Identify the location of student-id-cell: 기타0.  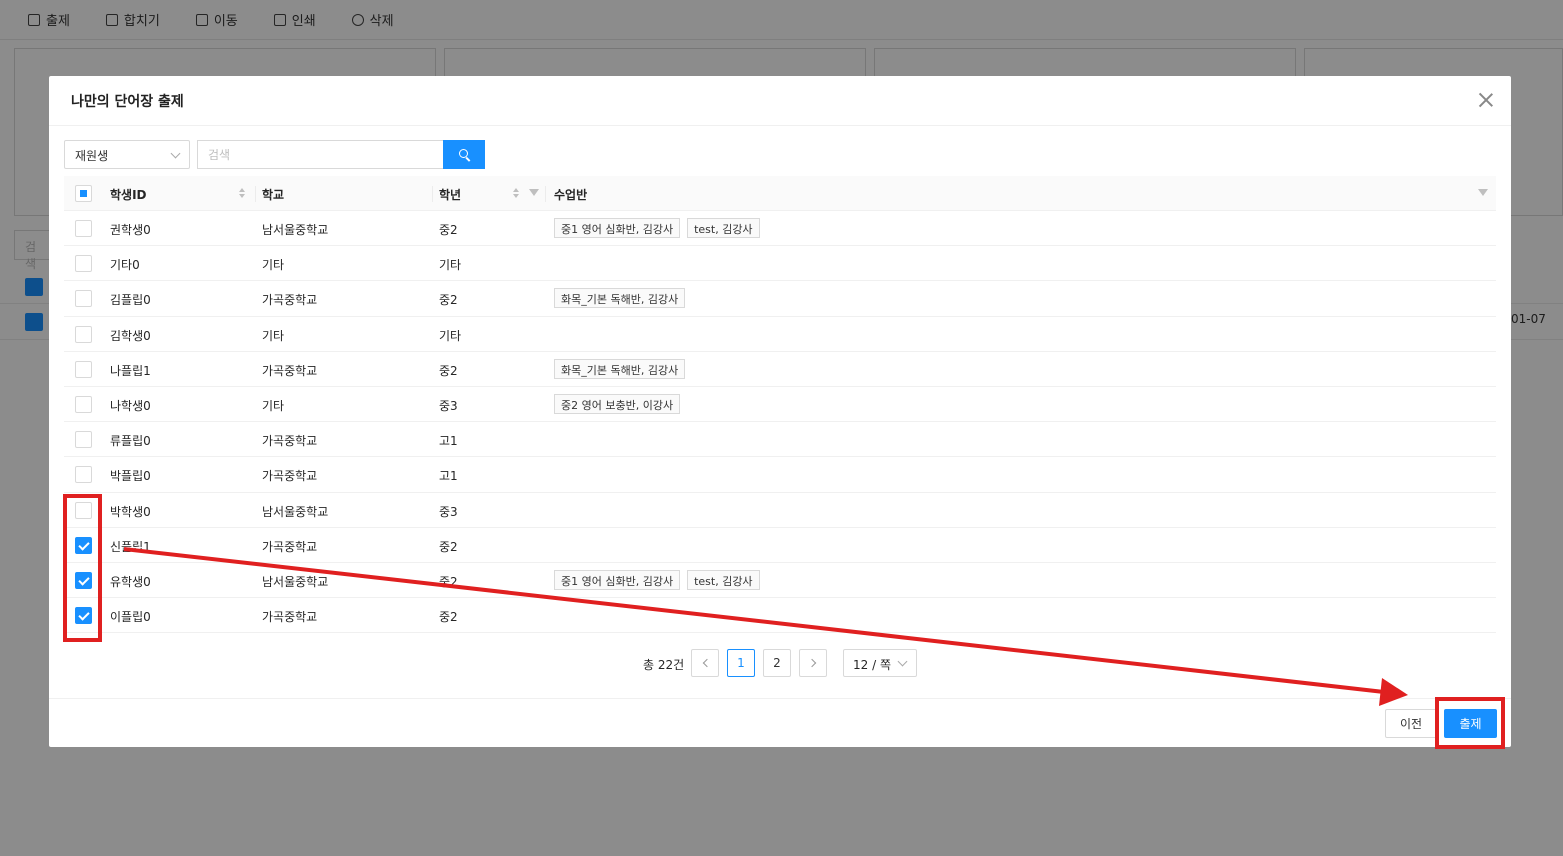
(125, 265).